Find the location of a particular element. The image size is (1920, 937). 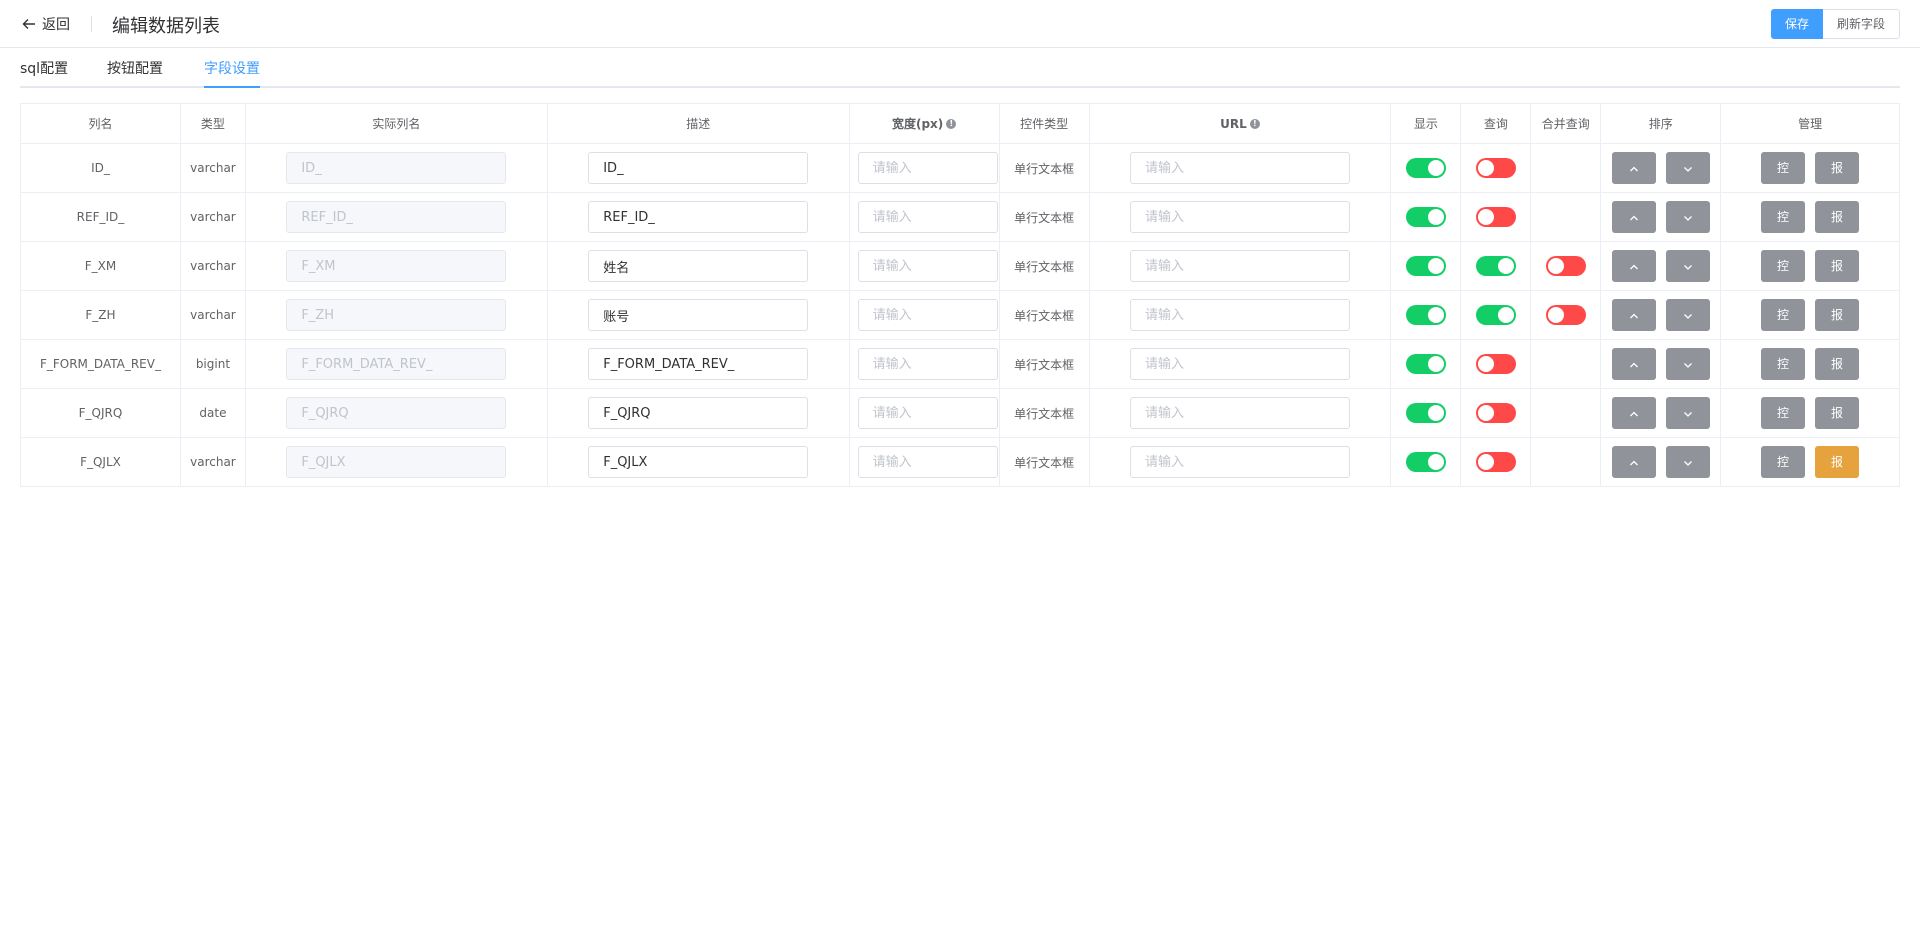

tab-button-config: 按钮配置 is located at coordinates (135, 73).